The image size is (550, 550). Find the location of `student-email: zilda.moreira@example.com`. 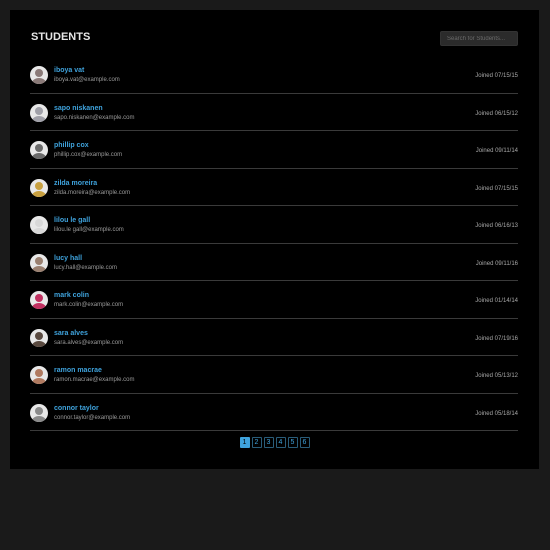

student-email: zilda.moreira@example.com is located at coordinates (92, 192).